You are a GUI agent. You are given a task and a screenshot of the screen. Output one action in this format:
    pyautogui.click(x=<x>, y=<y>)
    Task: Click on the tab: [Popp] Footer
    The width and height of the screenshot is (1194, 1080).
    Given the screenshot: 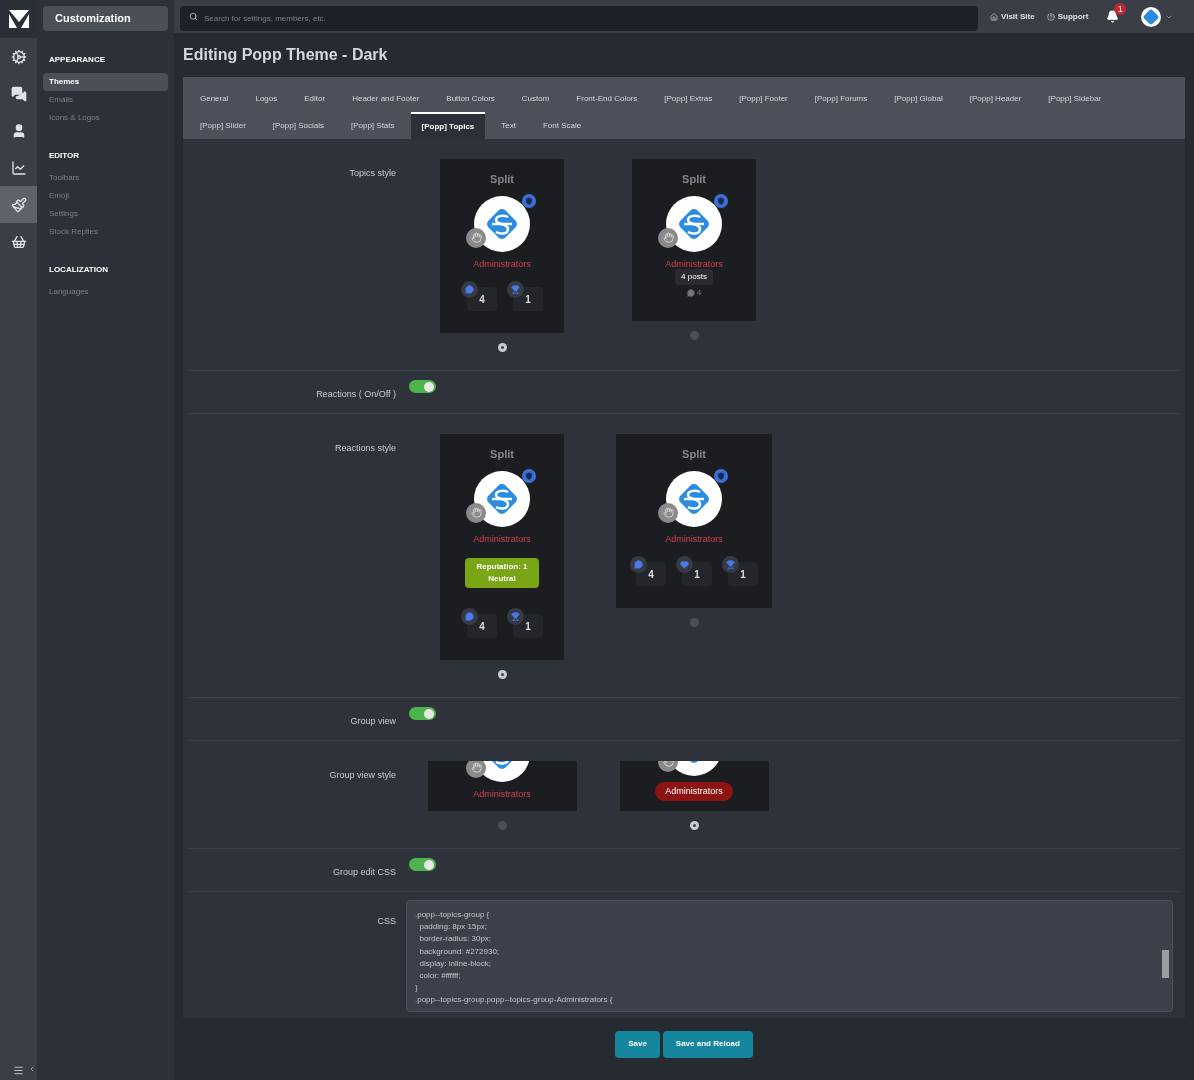 What is the action you would take?
    pyautogui.click(x=763, y=98)
    